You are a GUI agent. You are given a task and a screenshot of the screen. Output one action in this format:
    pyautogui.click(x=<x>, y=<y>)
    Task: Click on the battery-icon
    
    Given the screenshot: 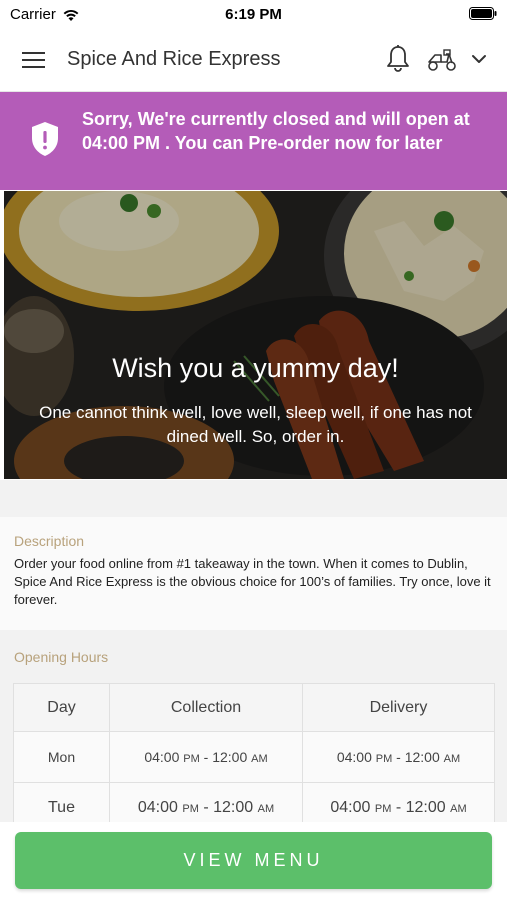 What is the action you would take?
    pyautogui.click(x=483, y=13)
    